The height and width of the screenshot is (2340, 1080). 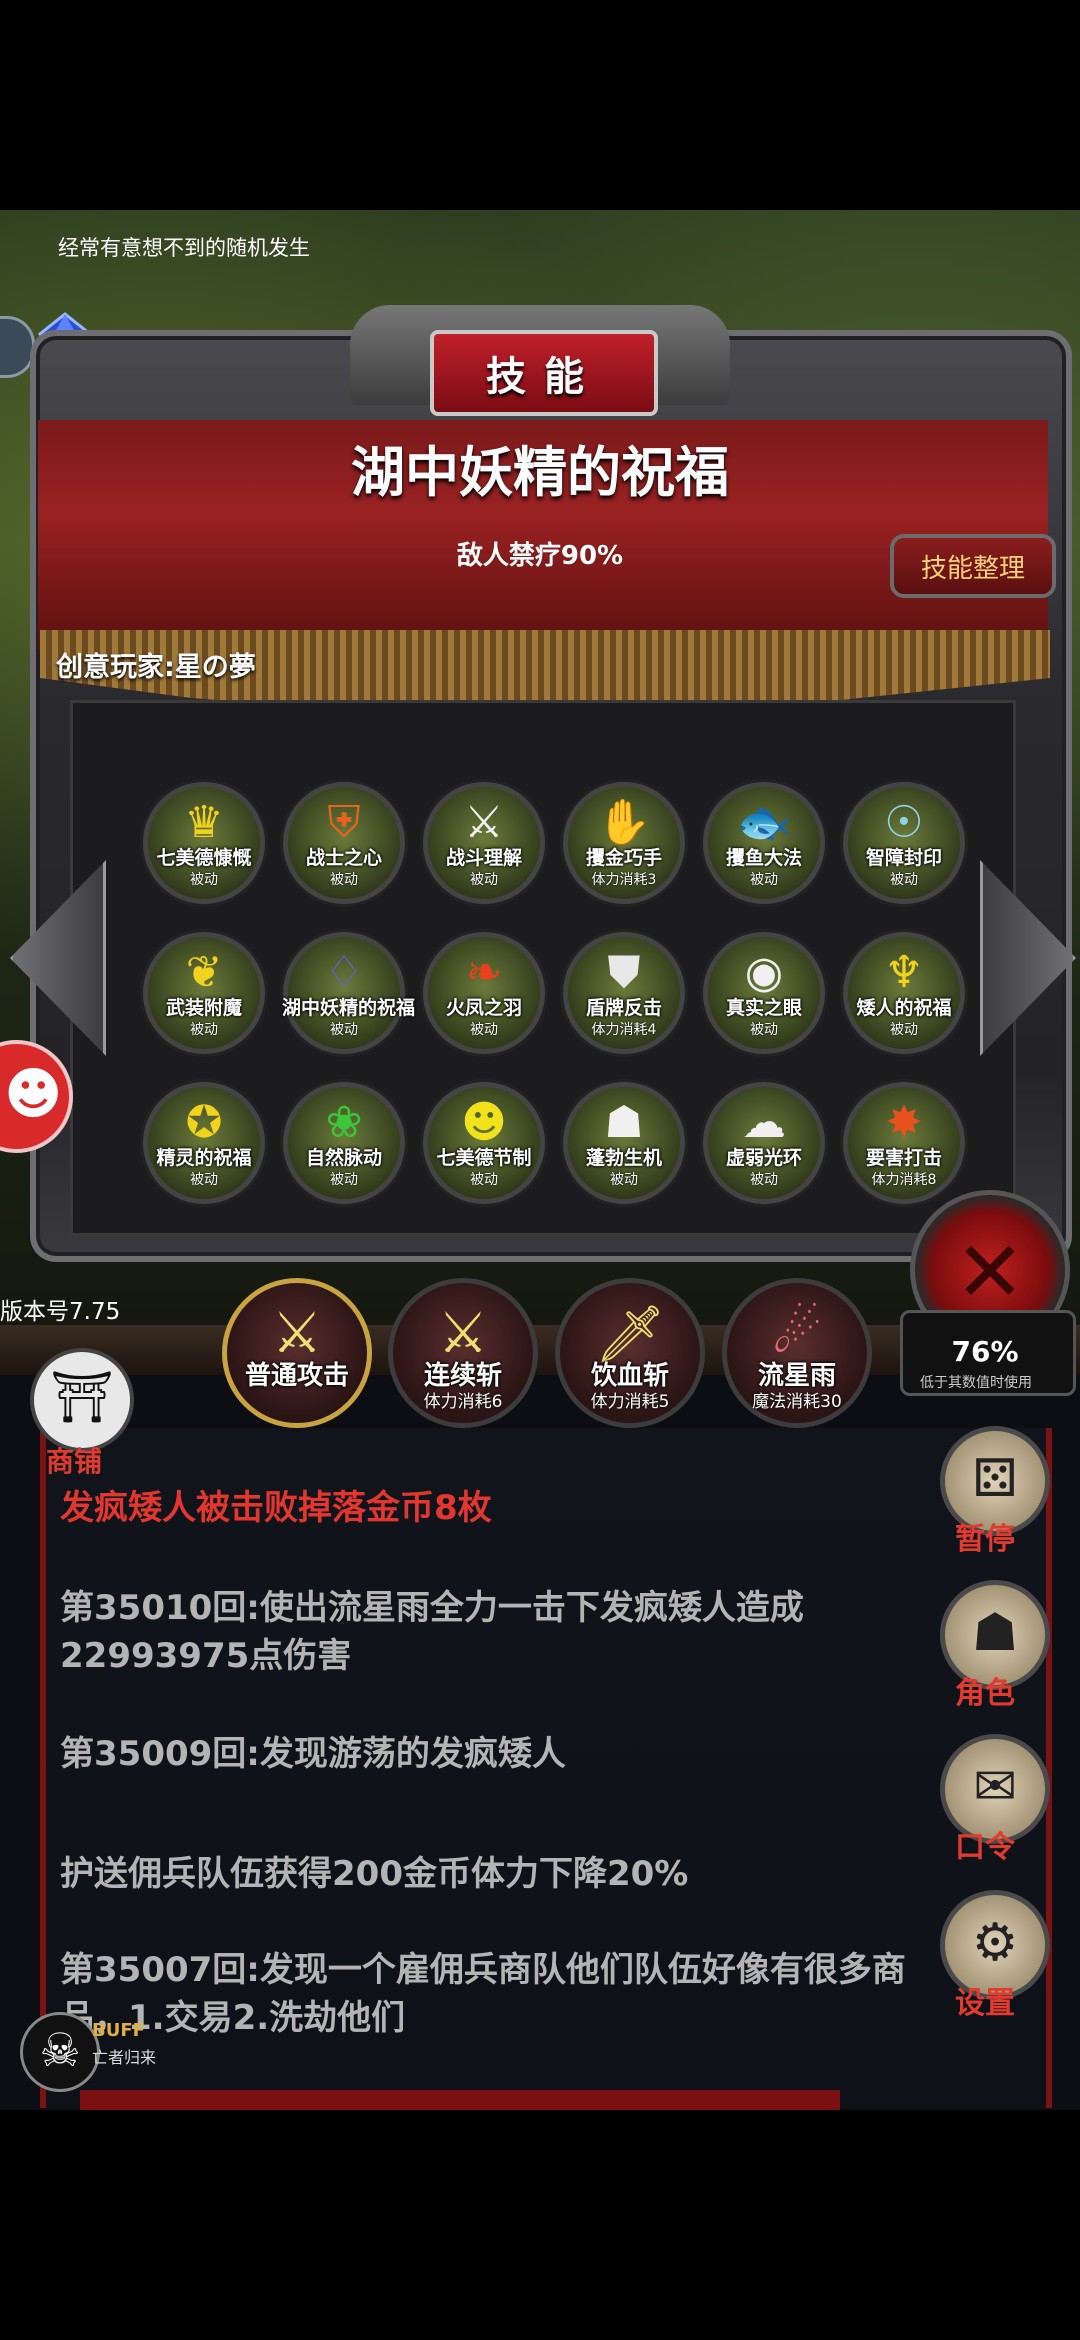 What do you see at coordinates (630, 1353) in the screenshot?
I see `action-skill-button: 🗡 饮血斩 体力消耗5` at bounding box center [630, 1353].